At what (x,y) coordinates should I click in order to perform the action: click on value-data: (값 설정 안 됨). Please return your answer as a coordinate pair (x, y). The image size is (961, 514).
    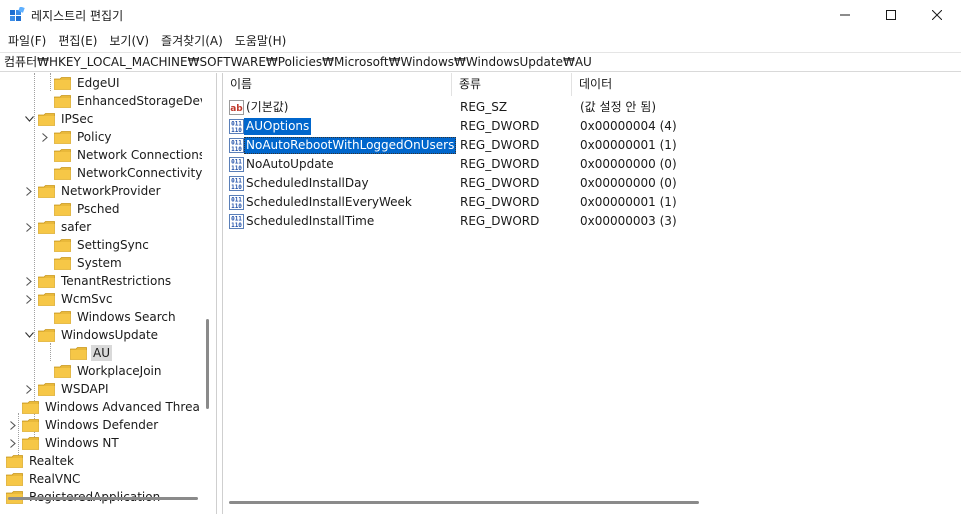
    Looking at the image, I should click on (618, 107).